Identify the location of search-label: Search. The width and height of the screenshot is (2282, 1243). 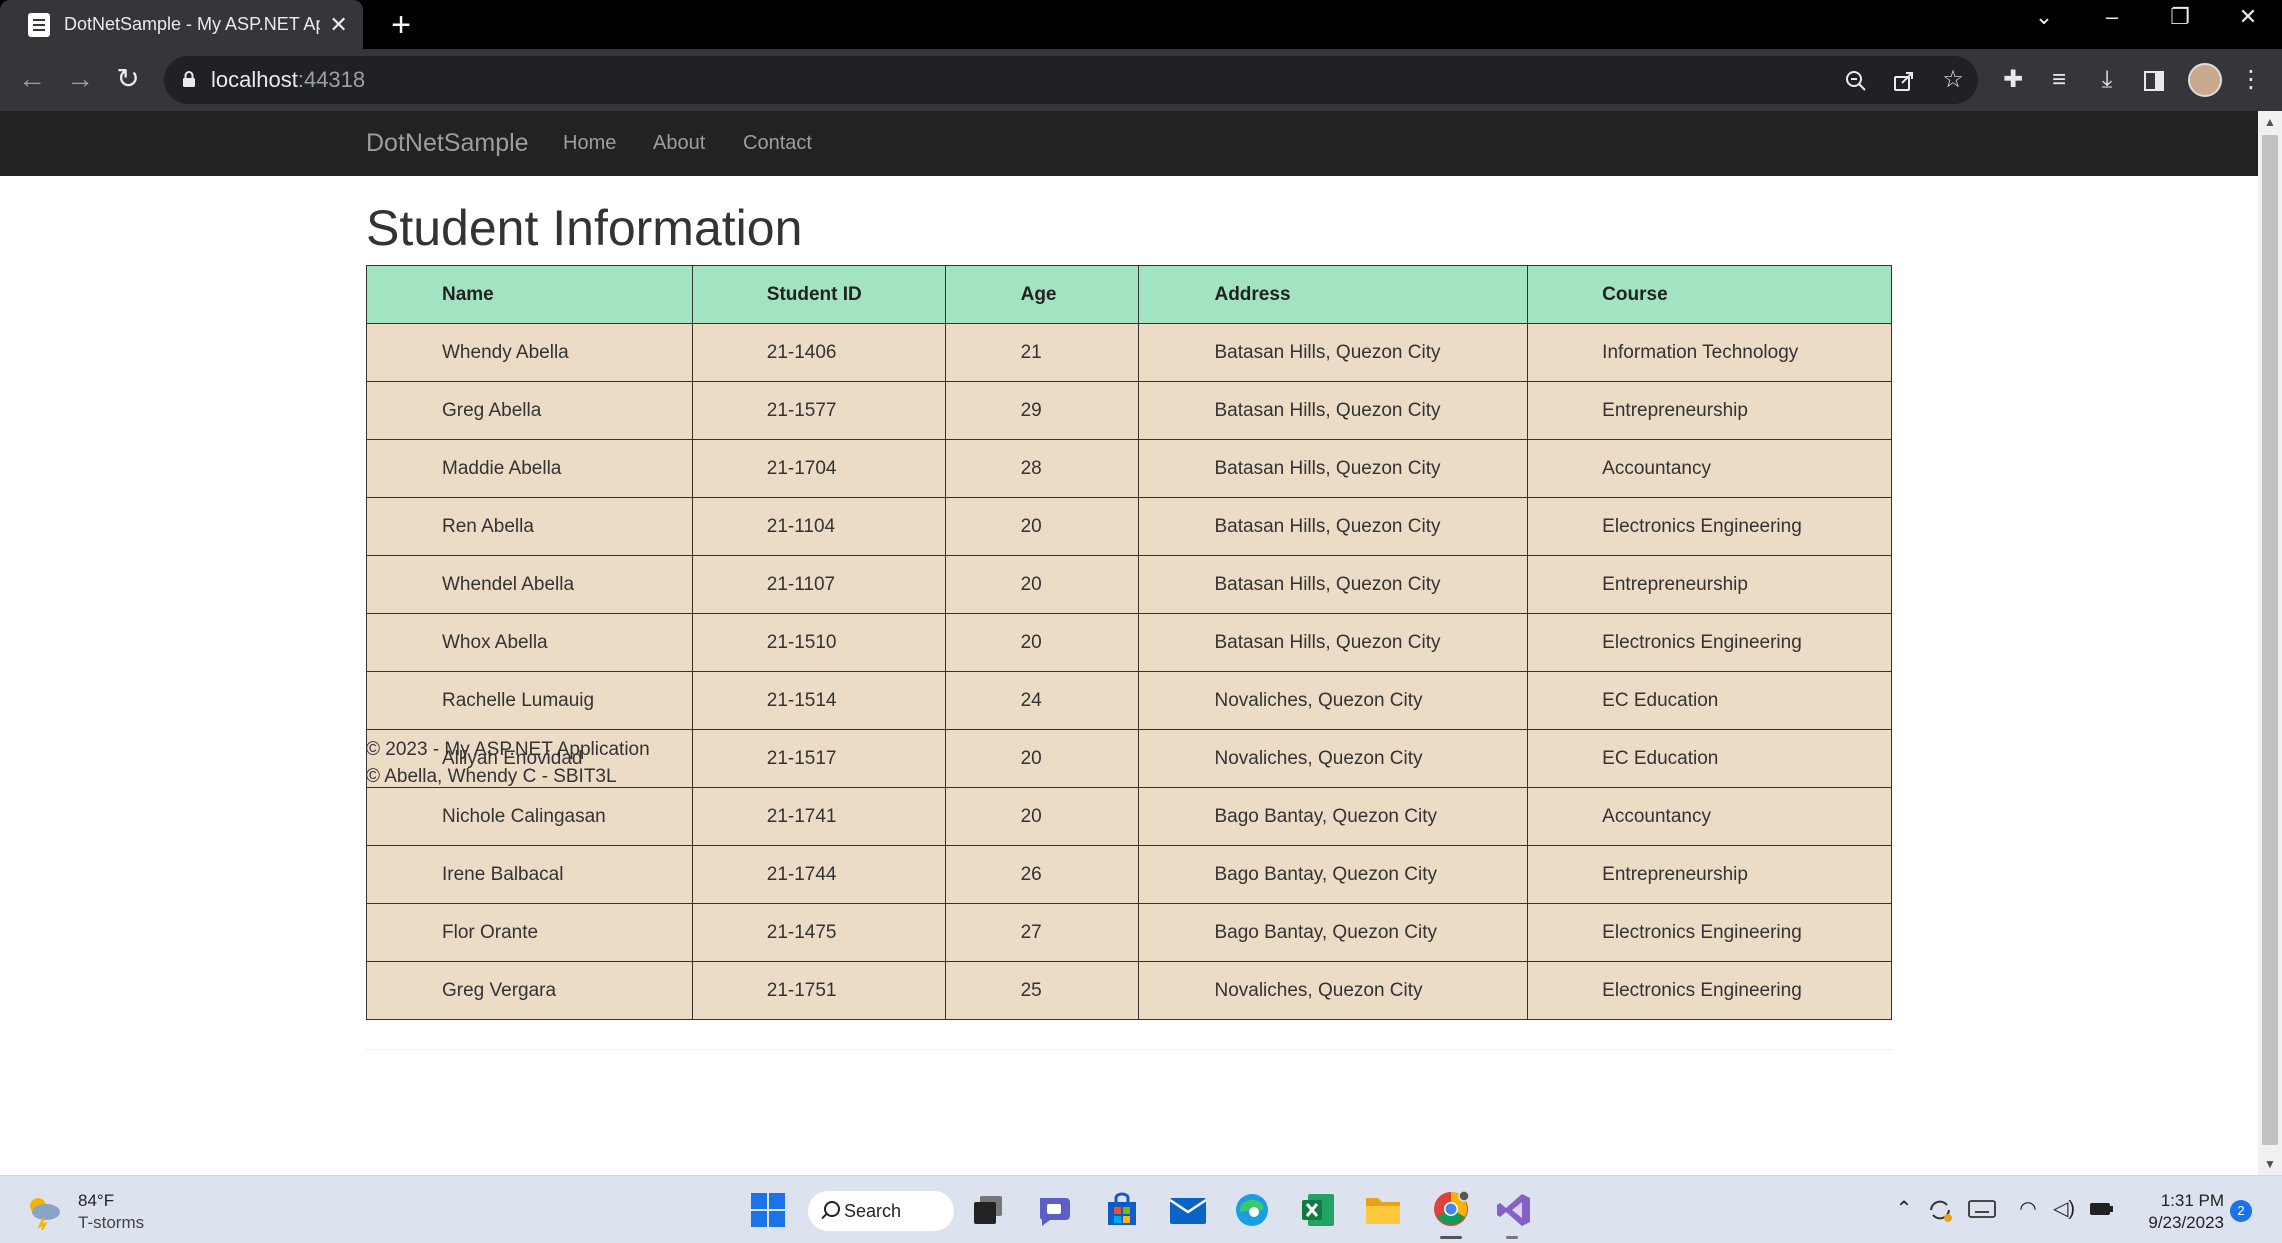
(873, 1210).